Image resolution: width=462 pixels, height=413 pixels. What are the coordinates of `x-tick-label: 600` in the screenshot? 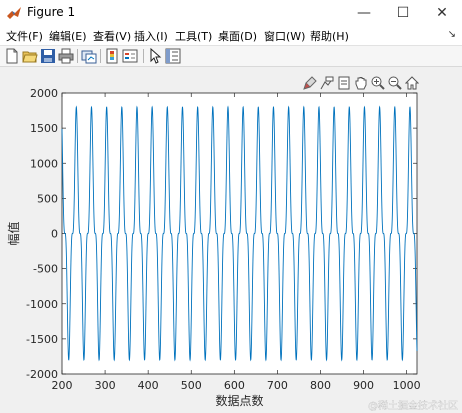 It's located at (234, 385).